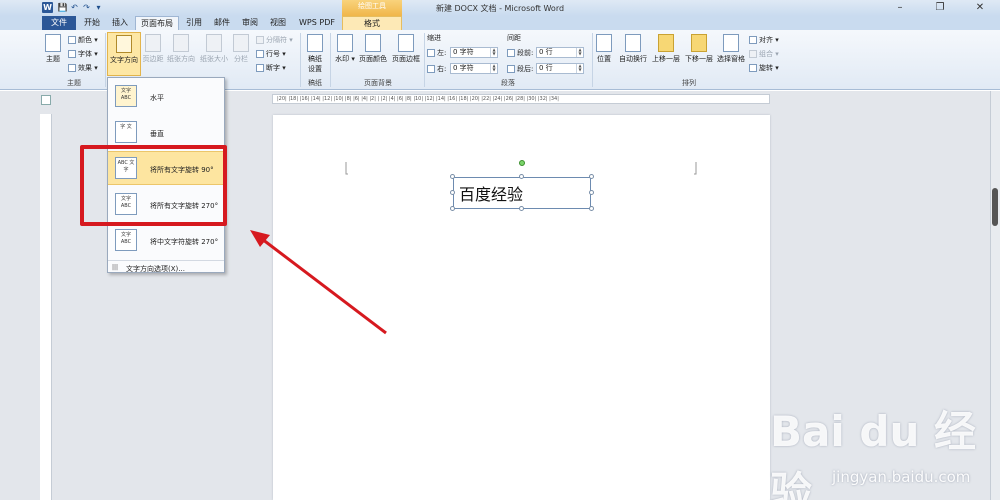 This screenshot has width=1000, height=500. Describe the element at coordinates (345, 43) in the screenshot. I see `watermark-icon` at that location.